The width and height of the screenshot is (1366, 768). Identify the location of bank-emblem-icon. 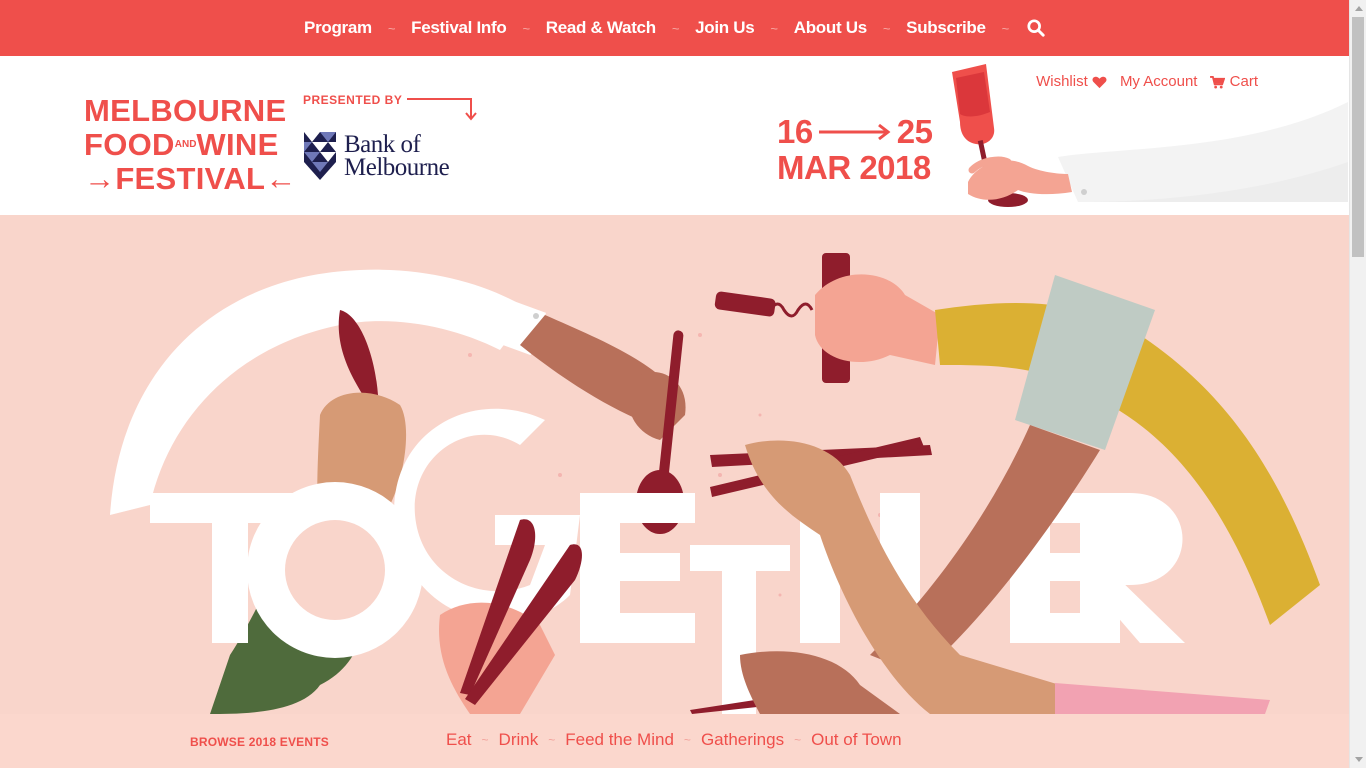
(320, 156).